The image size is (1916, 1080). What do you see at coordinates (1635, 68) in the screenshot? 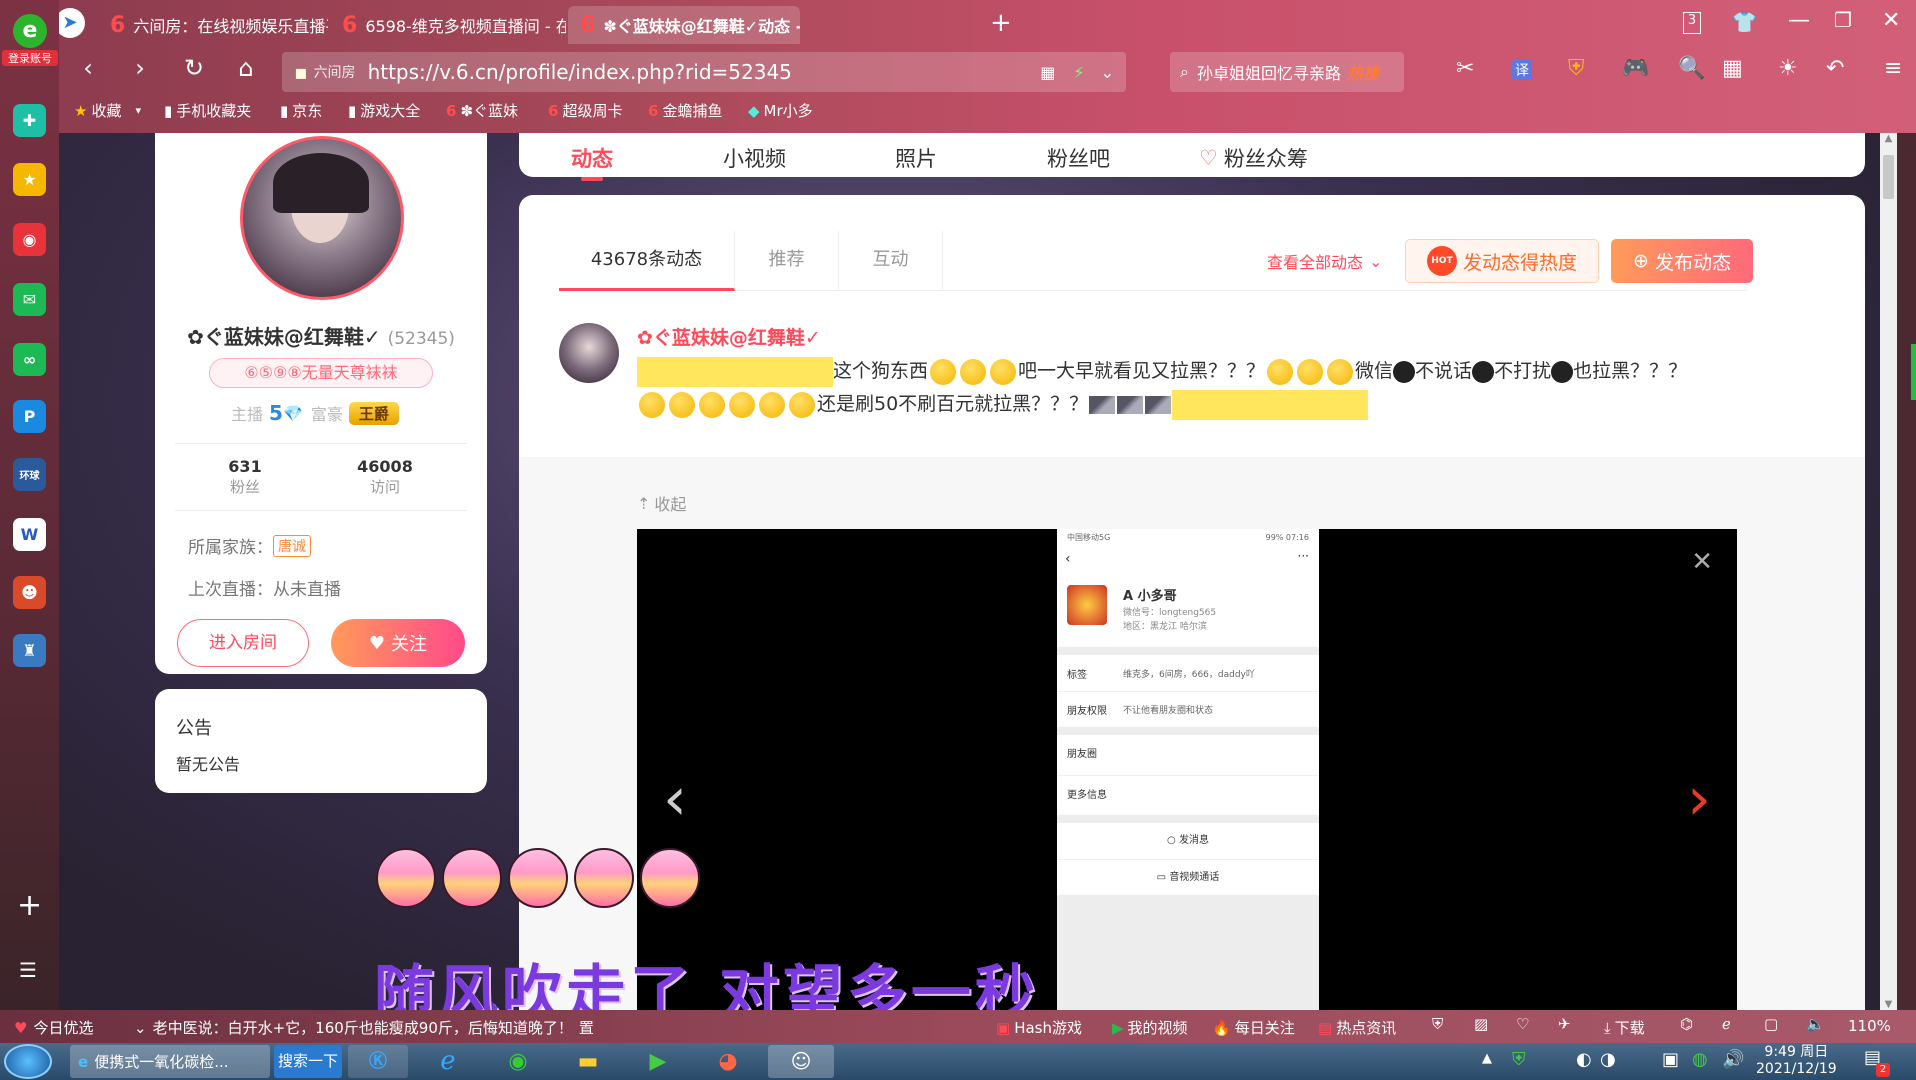
I see `game-icon: 🎮` at bounding box center [1635, 68].